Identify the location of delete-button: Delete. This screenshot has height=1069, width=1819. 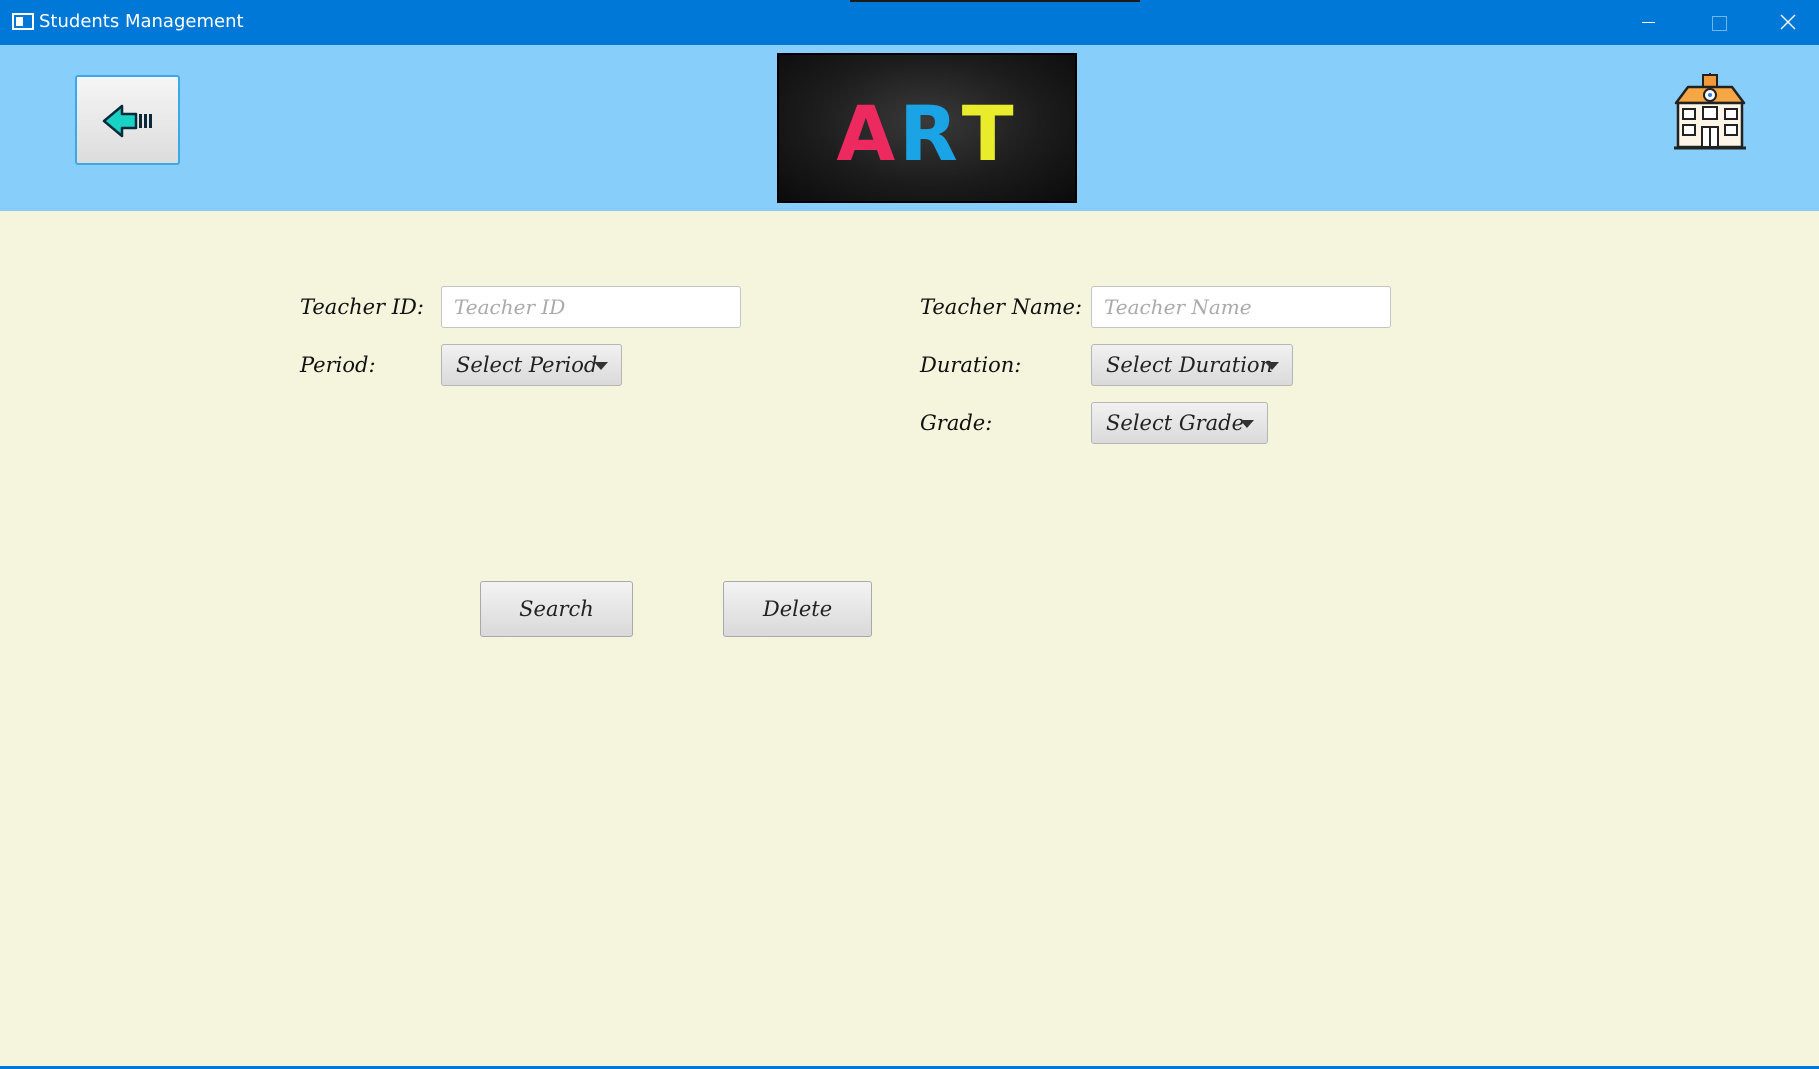
(797, 609).